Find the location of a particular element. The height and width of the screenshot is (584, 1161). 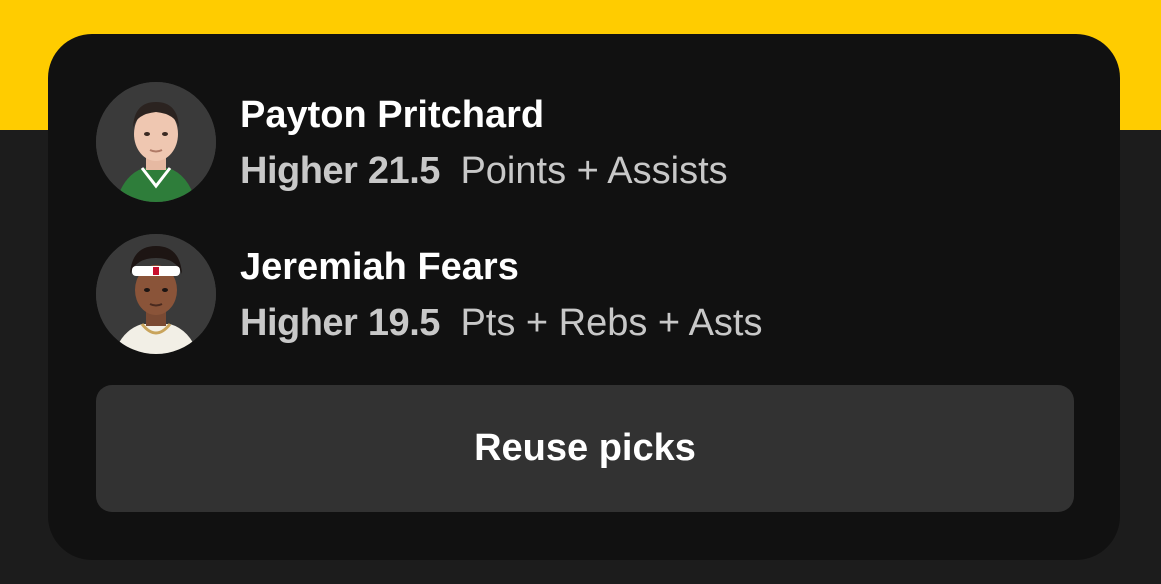

pick-line-value: 21.5 is located at coordinates (403, 171).